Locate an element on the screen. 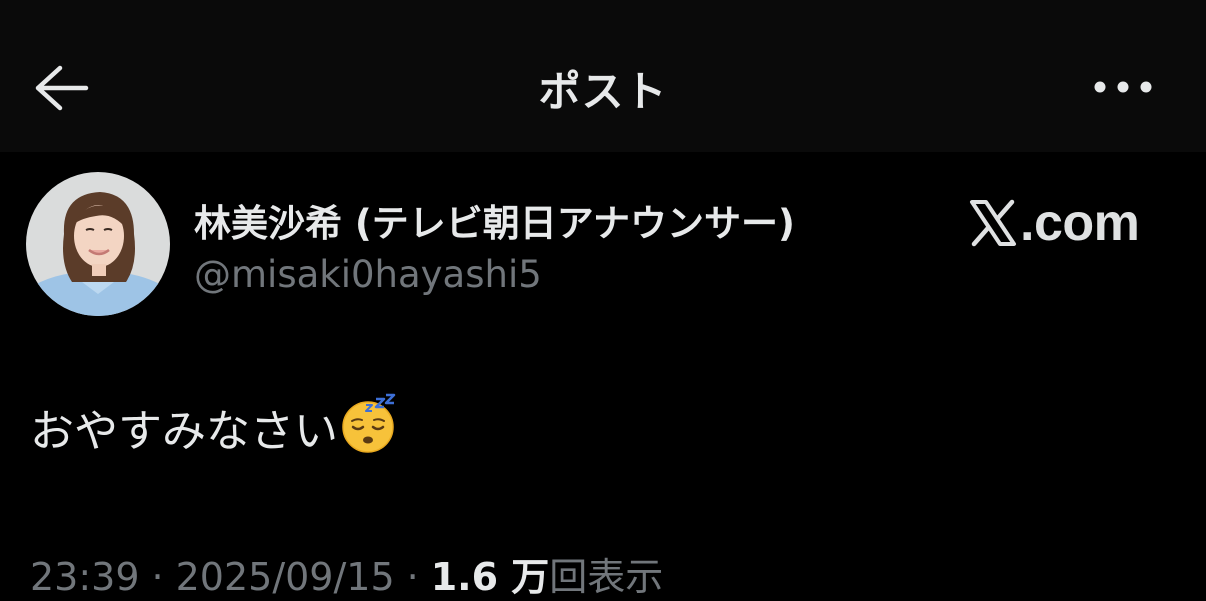 The height and width of the screenshot is (601, 1206). post-metadata: 23:39 · 2025/09/15 · 1.6 万 回表示 is located at coordinates (346, 573).